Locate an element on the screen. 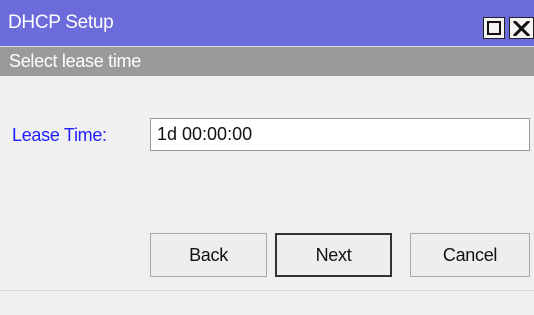  back-button: Back is located at coordinates (208, 255).